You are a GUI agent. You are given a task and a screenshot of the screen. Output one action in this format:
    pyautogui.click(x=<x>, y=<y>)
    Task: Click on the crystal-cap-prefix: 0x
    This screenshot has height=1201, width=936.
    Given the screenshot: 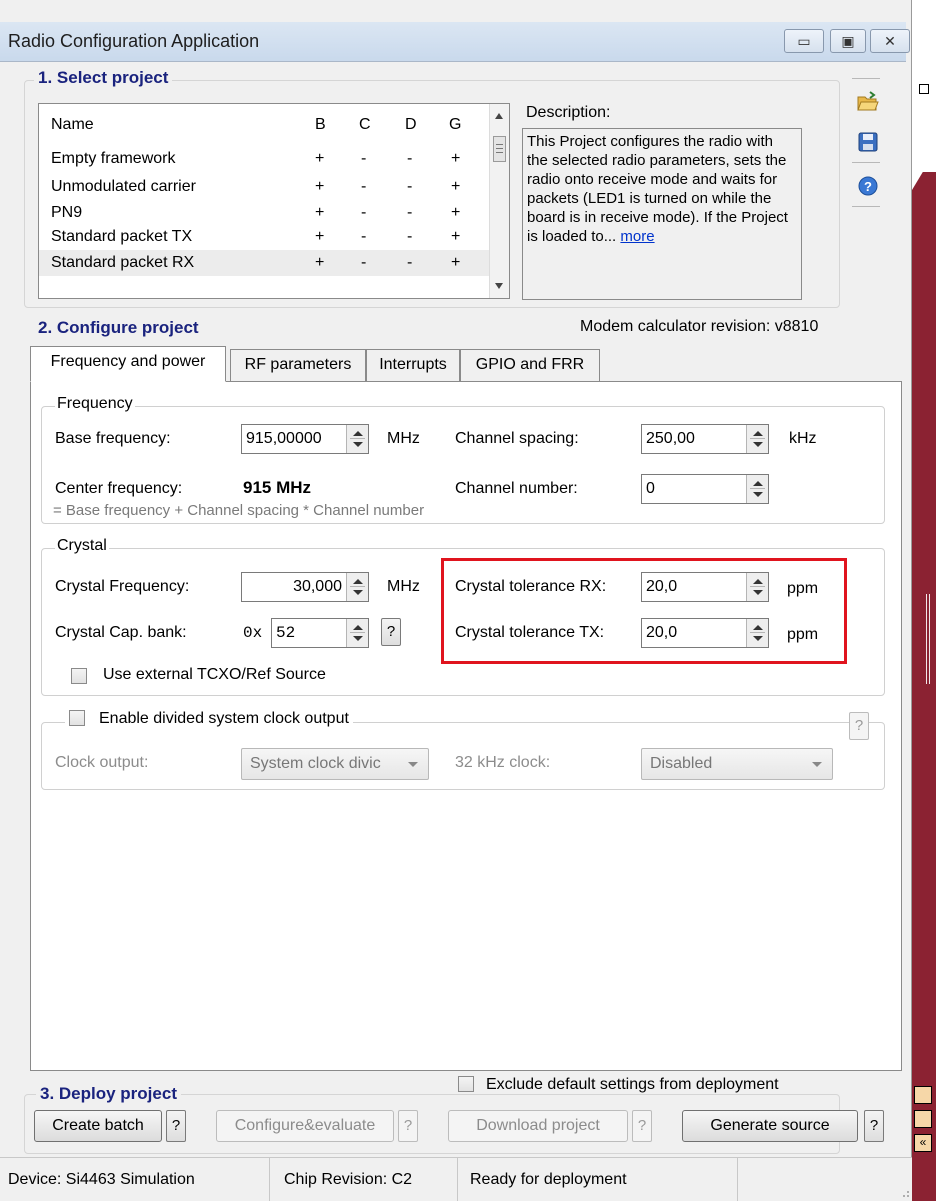 What is the action you would take?
    pyautogui.click(x=253, y=633)
    